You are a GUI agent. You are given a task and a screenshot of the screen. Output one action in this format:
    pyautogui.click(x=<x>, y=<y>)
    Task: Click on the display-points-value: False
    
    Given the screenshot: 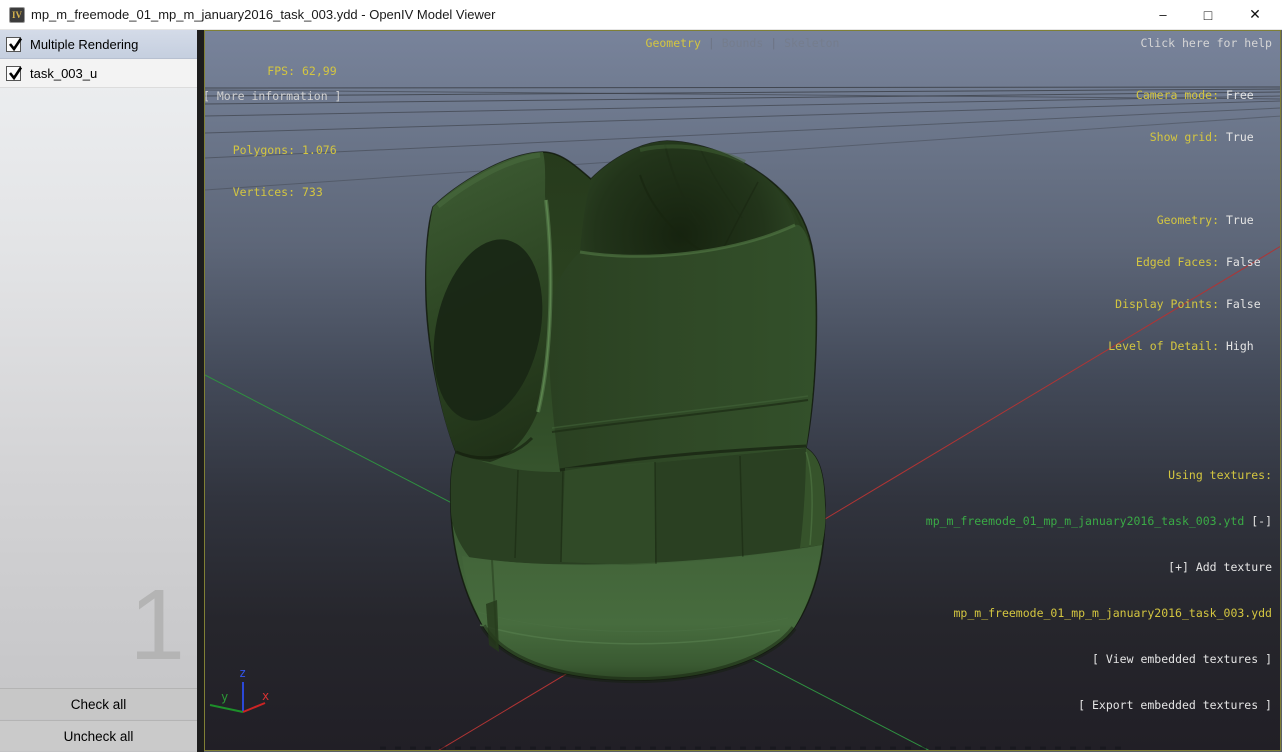 What is the action you would take?
    pyautogui.click(x=1243, y=304)
    